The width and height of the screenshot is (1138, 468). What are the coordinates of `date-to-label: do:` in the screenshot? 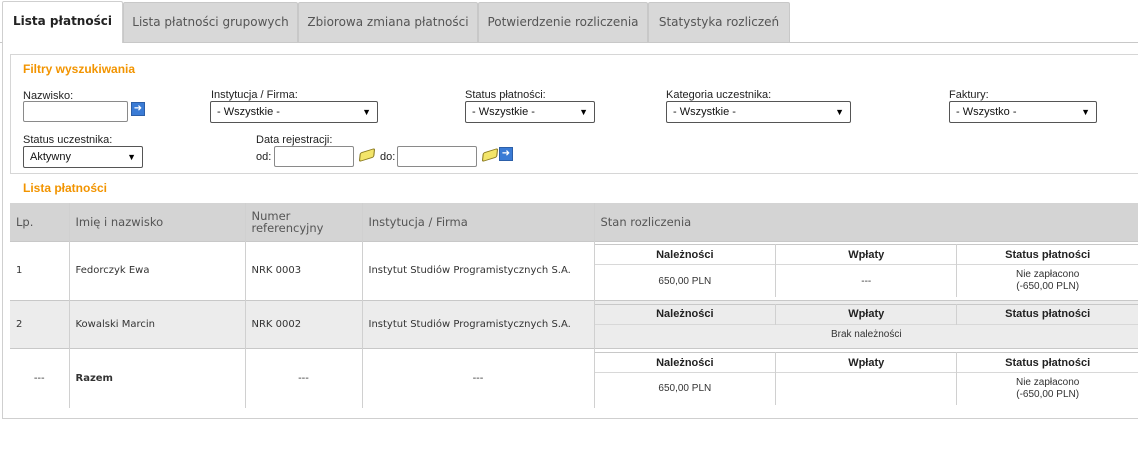 It's located at (388, 157).